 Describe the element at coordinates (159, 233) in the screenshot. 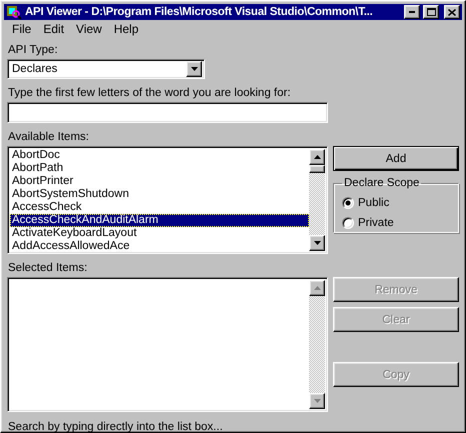

I see `list-item: ActivateKeyboardLayout` at that location.